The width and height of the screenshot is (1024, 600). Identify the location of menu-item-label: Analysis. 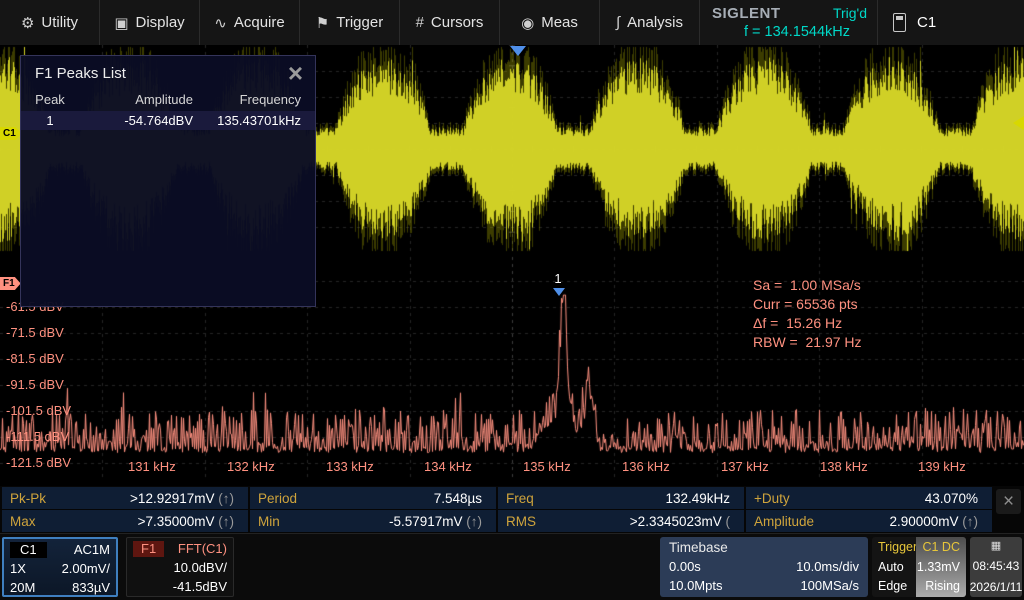
(655, 22).